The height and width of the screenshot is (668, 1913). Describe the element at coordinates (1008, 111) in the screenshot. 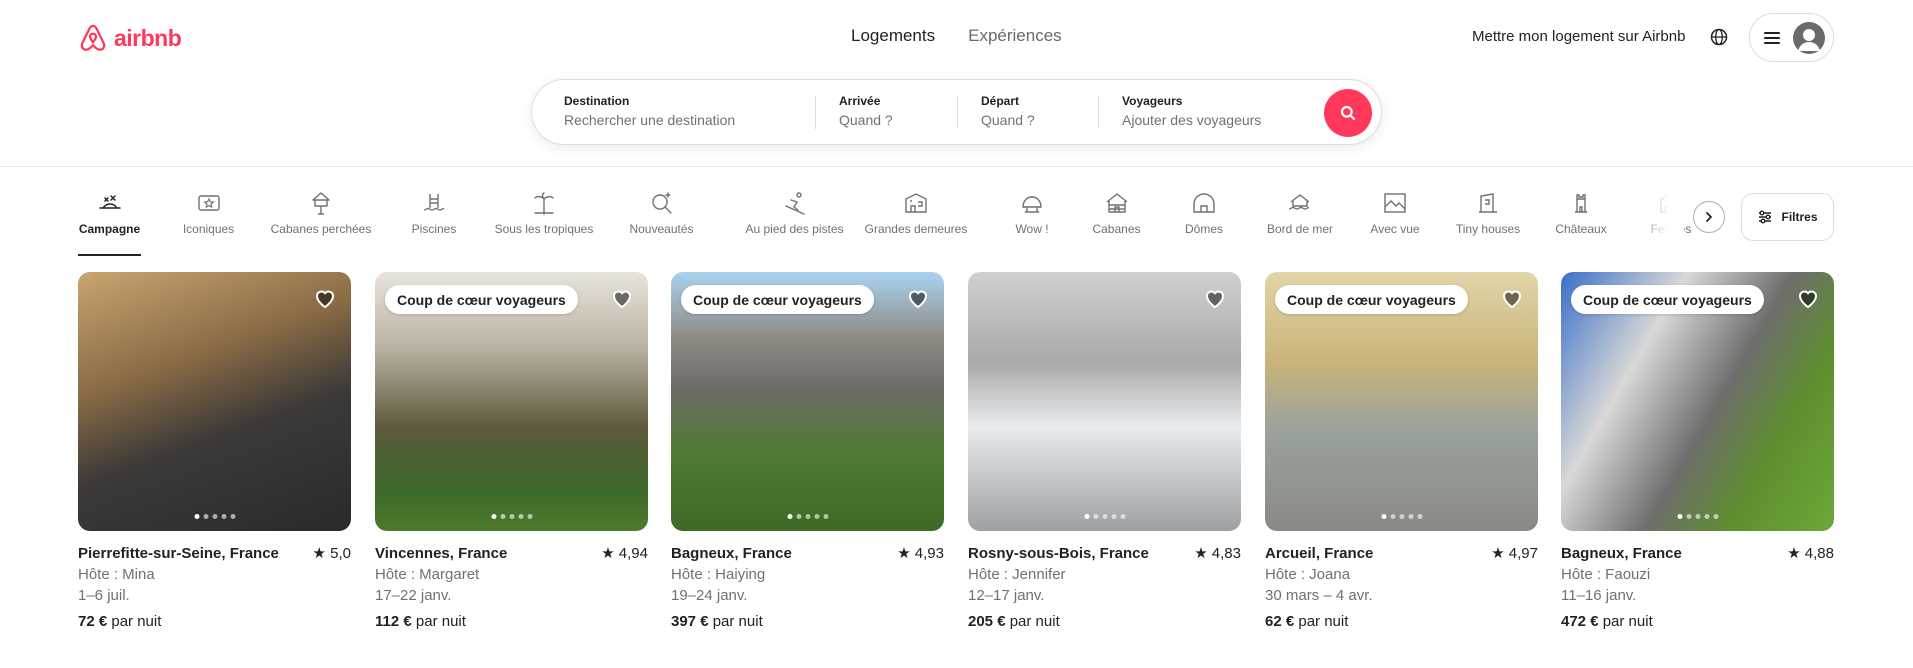

I see `departure-field: Départ Quand ?` at that location.